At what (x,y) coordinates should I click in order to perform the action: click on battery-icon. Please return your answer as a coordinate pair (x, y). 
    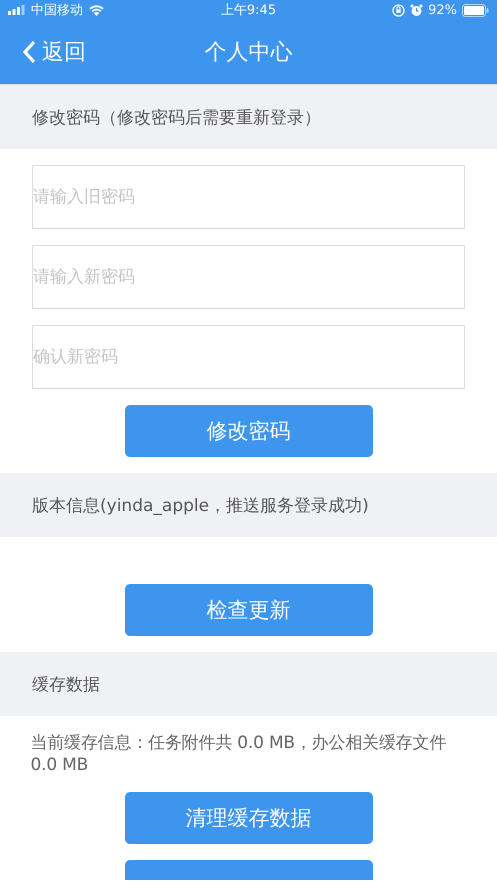
    Looking at the image, I should click on (475, 10).